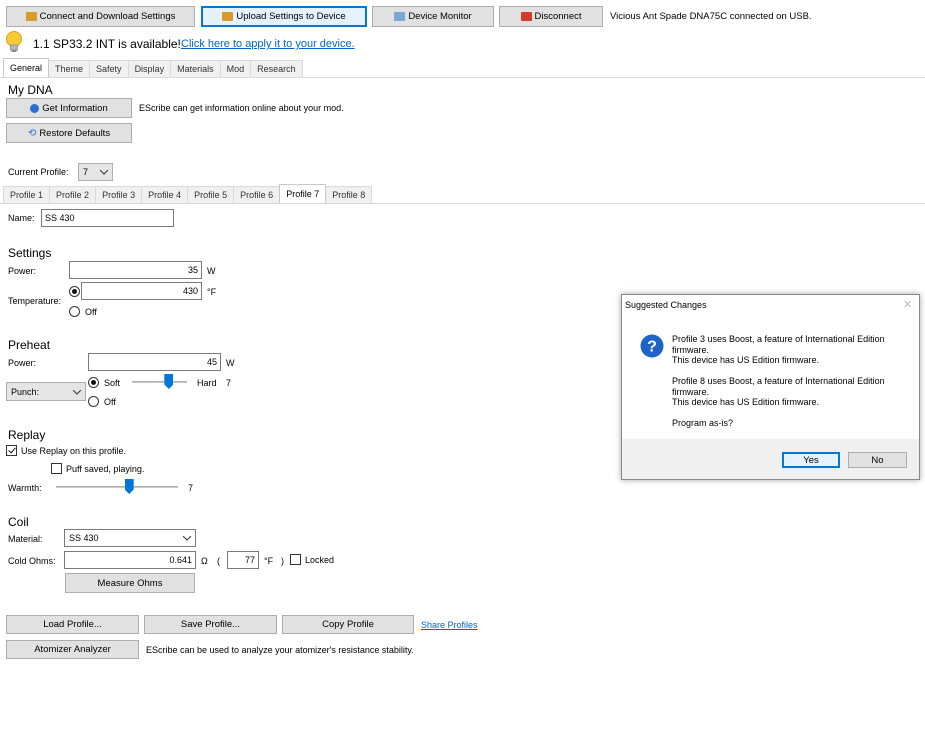 This screenshot has height=750, width=925. What do you see at coordinates (165, 194) in the screenshot?
I see `tab-profile-4: Profile 4` at bounding box center [165, 194].